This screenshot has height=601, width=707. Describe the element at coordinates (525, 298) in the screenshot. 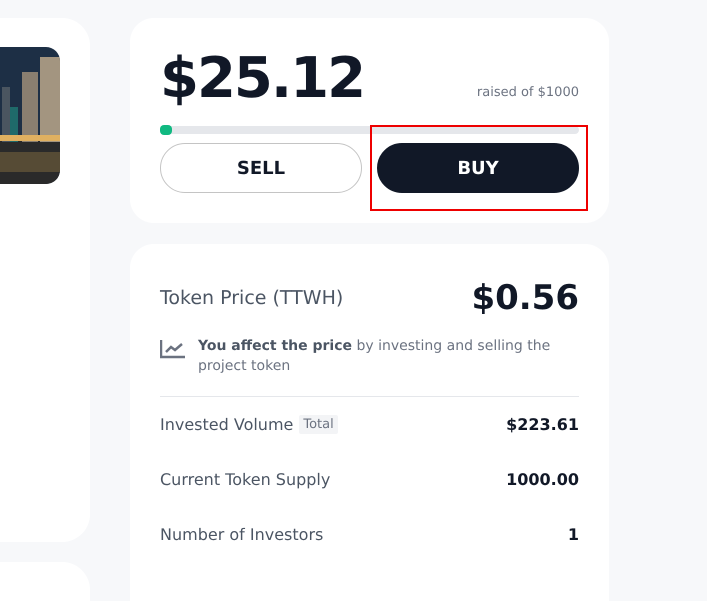

I see `token-price: $0.56` at that location.